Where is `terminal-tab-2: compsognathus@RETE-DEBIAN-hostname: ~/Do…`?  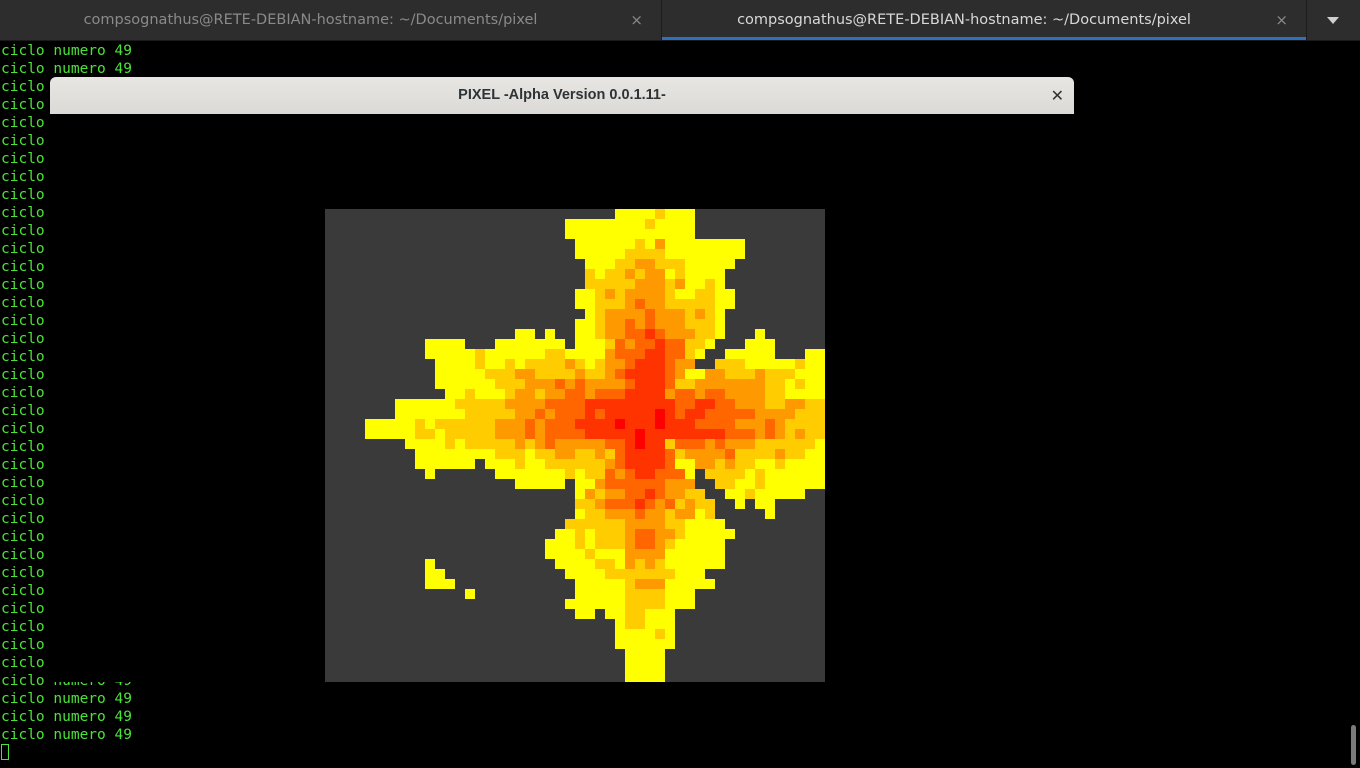 terminal-tab-2: compsognathus@RETE-DEBIAN-hostname: ~/Do… is located at coordinates (984, 20).